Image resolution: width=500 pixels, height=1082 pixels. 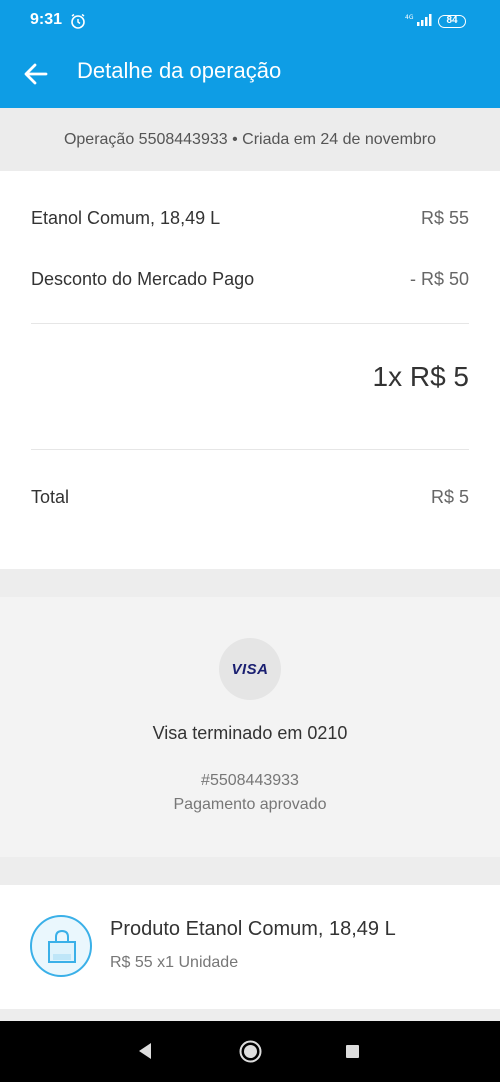 I want to click on discount-amount: - R$ 50, so click(x=439, y=279).